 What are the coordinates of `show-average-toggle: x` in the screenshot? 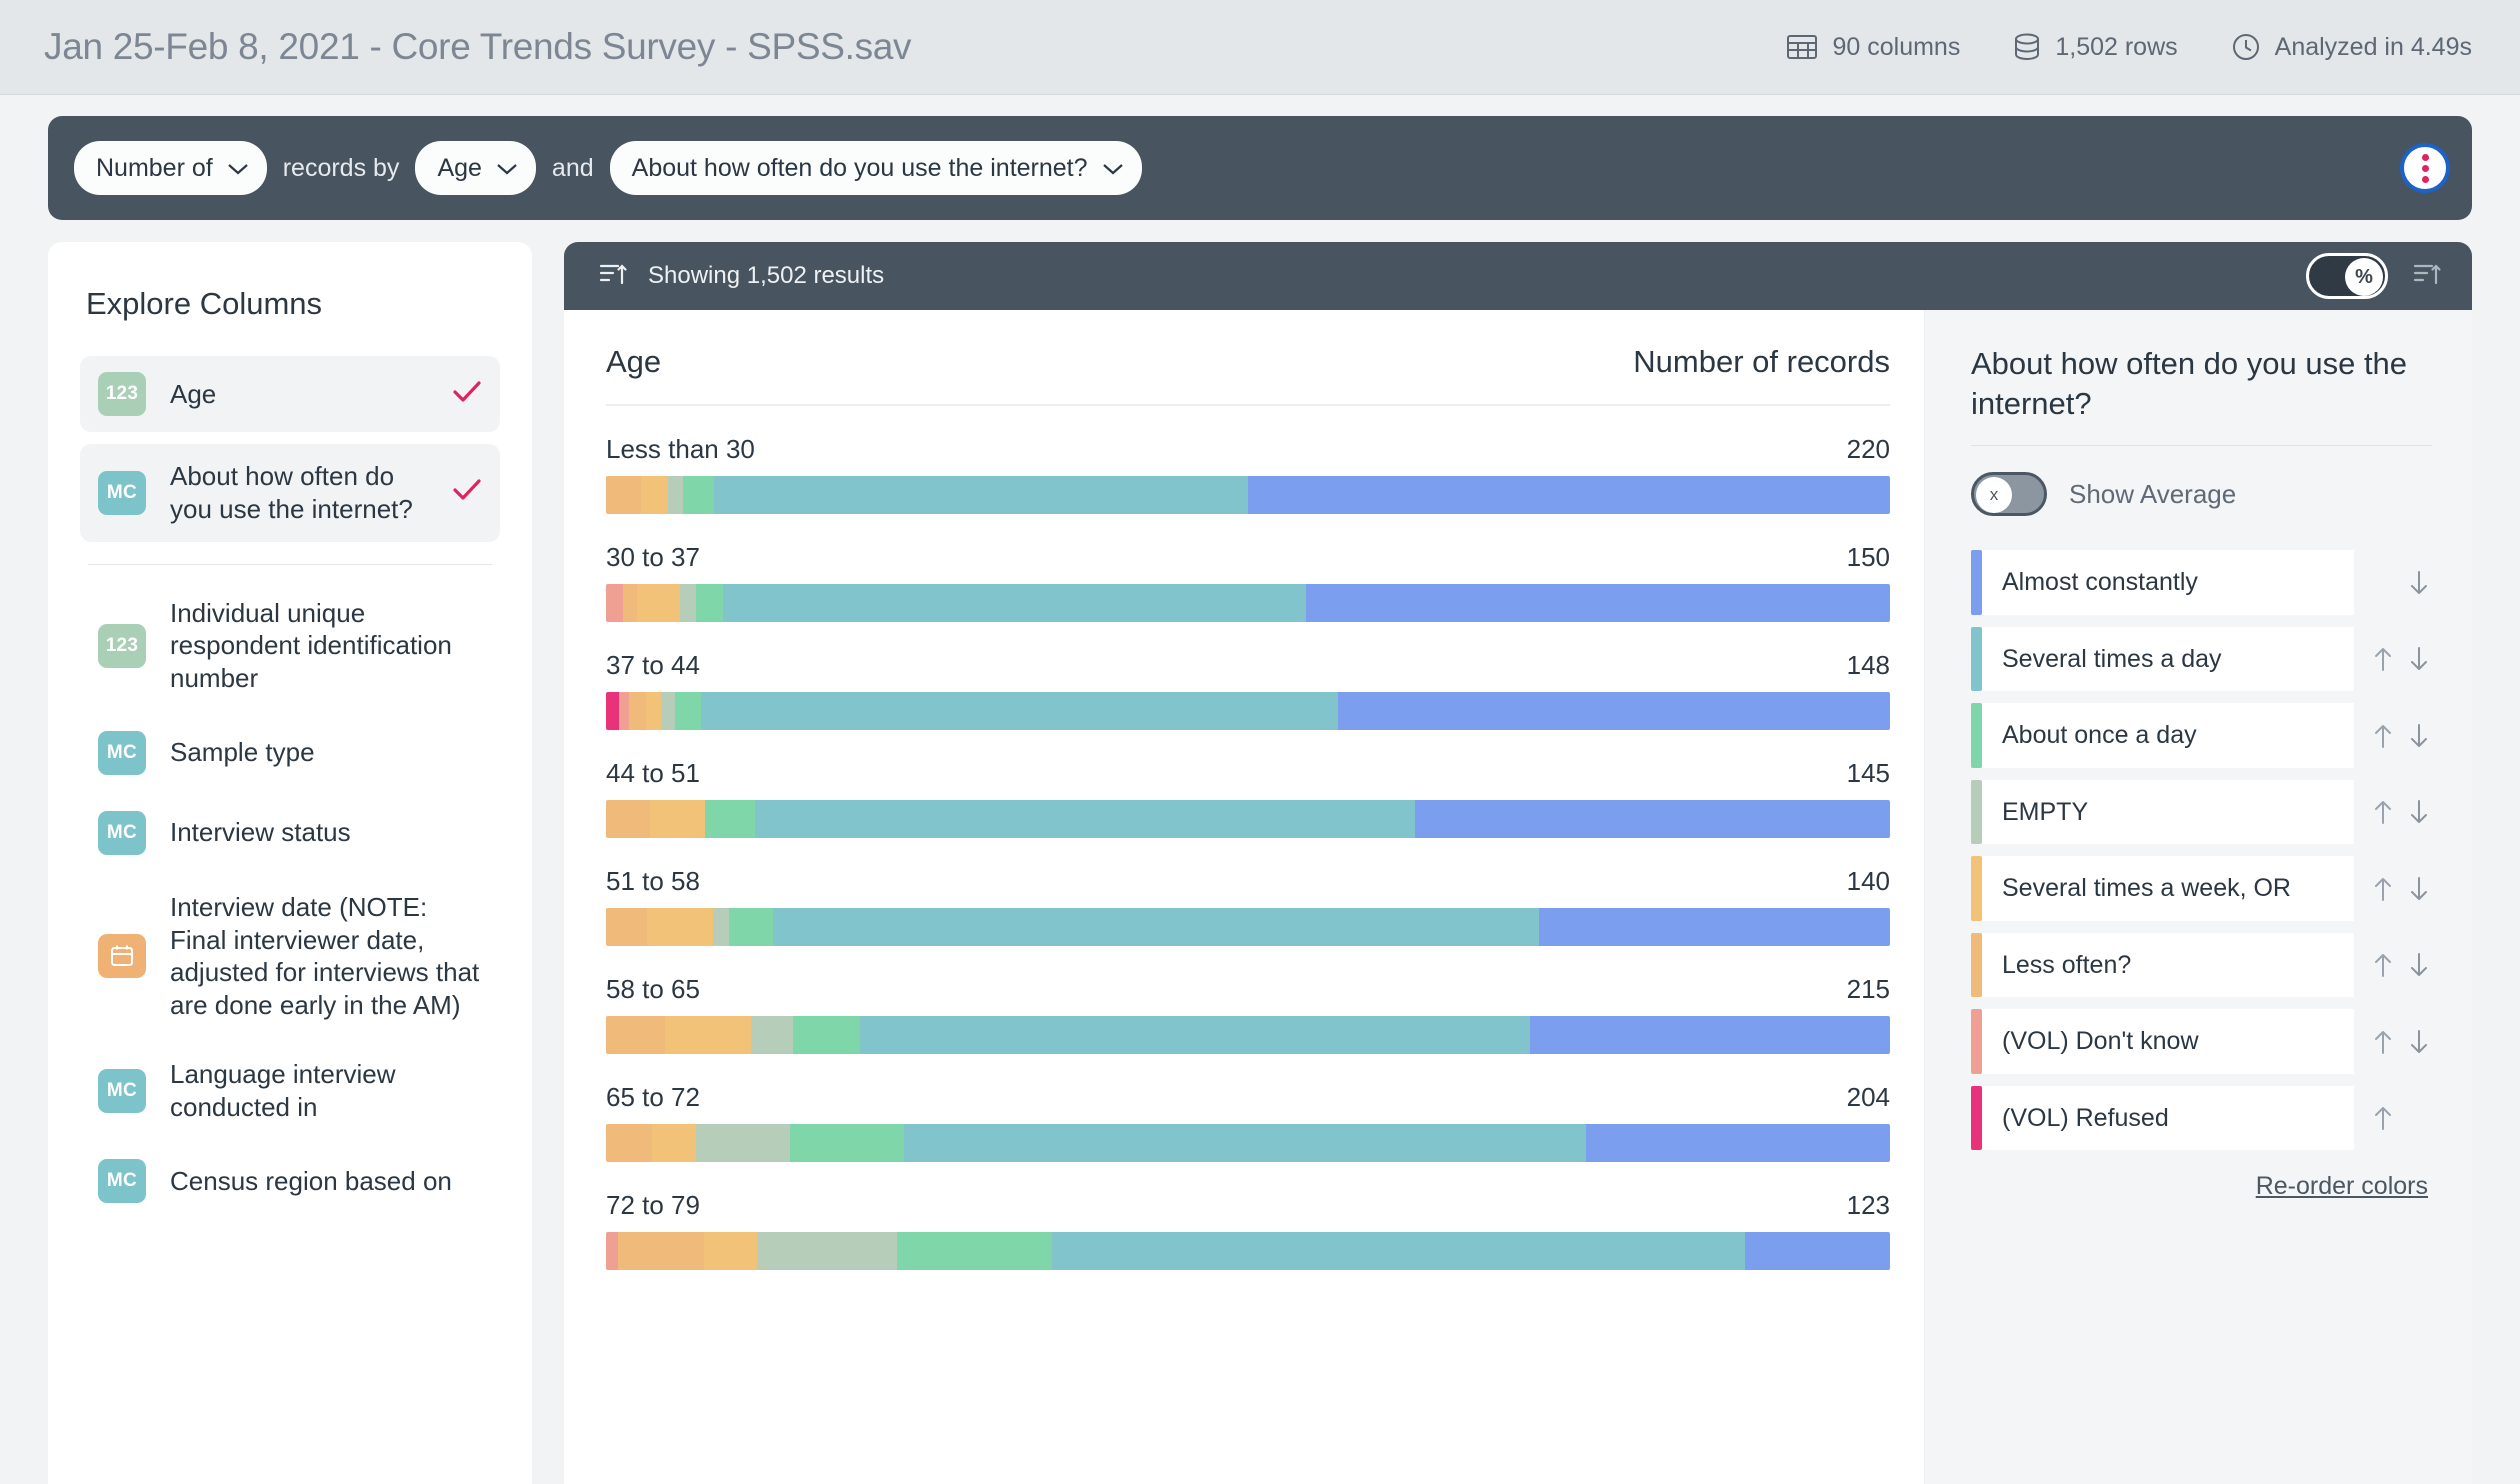 It's located at (2009, 494).